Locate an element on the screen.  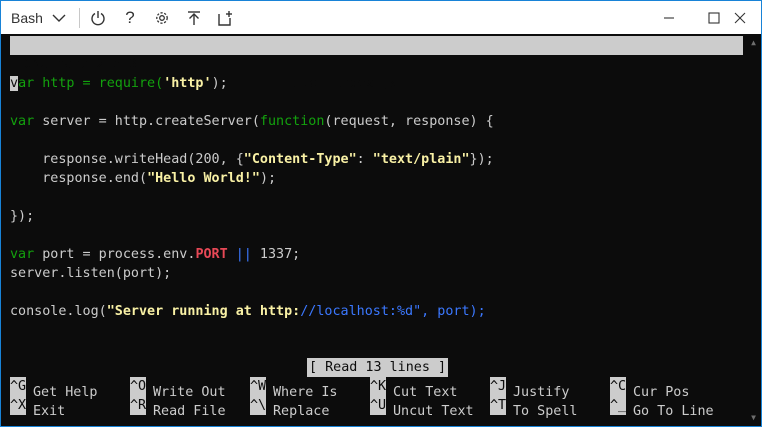
power-icon is located at coordinates (98, 18).